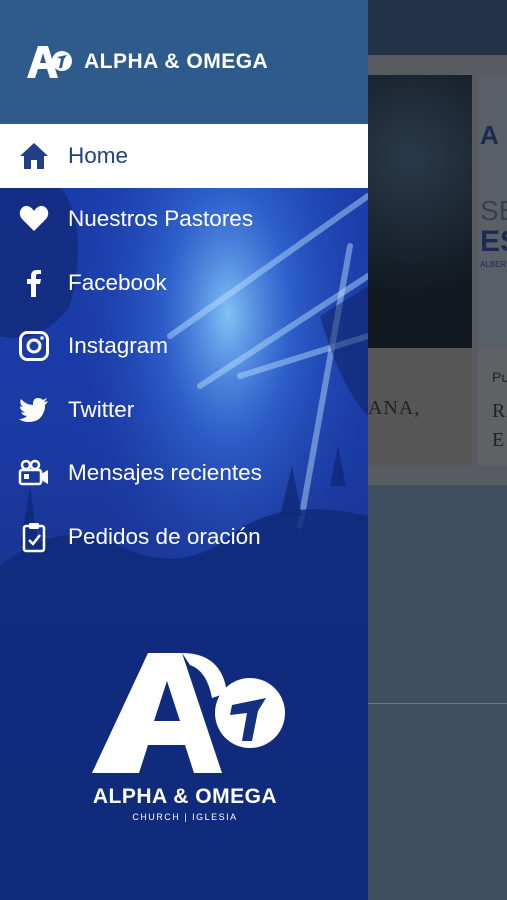 The height and width of the screenshot is (900, 507). Describe the element at coordinates (493, 264) in the screenshot. I see `card-photo-text: ALBER` at that location.